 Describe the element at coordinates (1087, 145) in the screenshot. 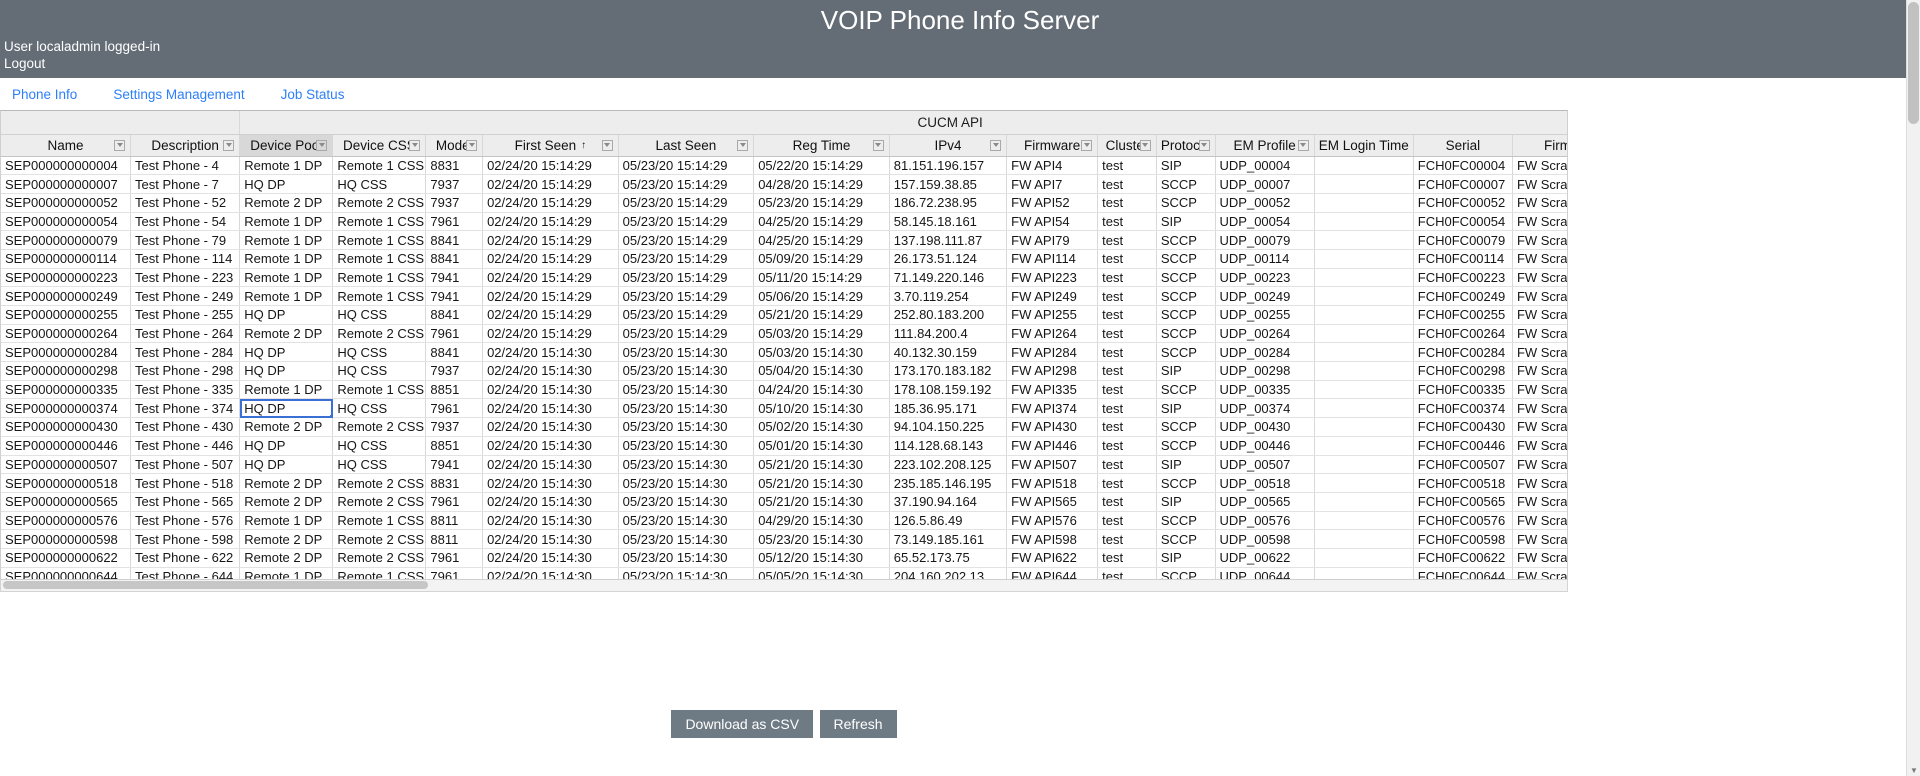

I see `filter-dropdown-icon-firmware` at that location.